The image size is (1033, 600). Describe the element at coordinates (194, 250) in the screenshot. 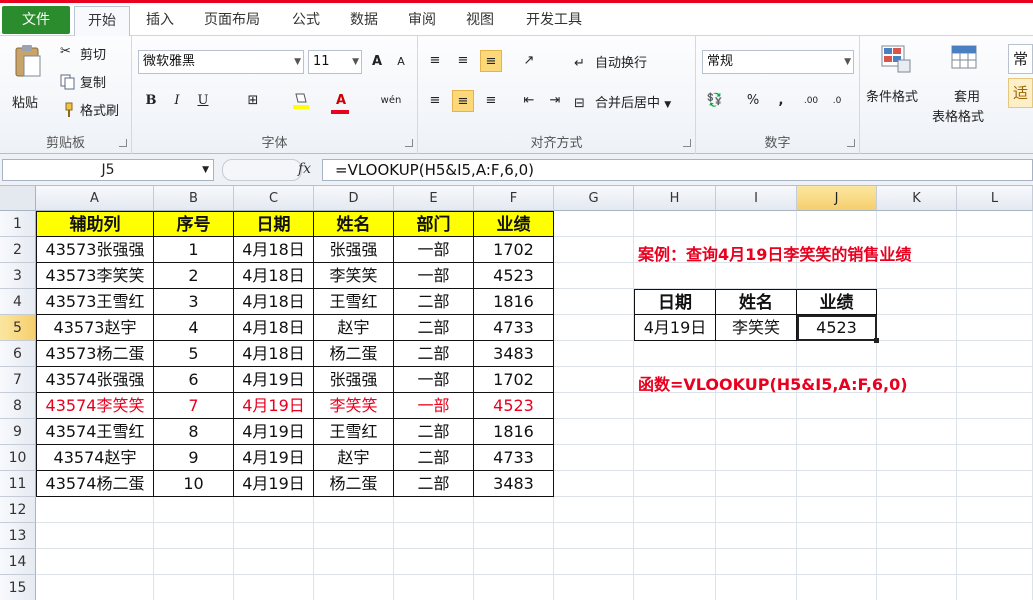

I see `table-data-cell: 1` at that location.